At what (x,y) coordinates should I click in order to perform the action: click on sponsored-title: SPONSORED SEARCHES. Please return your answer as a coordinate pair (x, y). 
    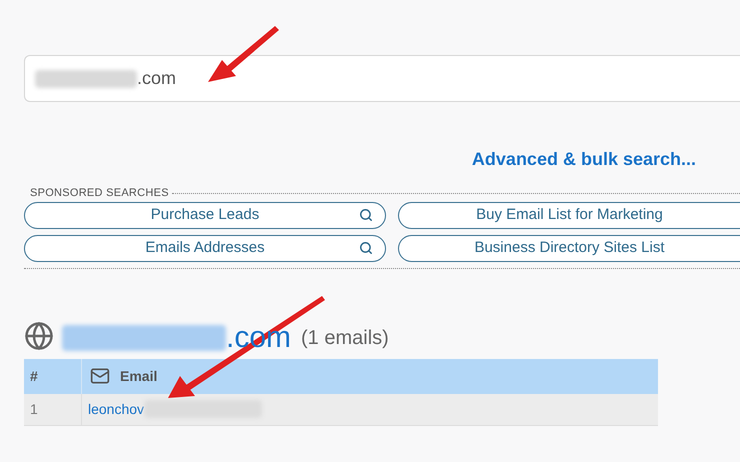
    Looking at the image, I should click on (99, 193).